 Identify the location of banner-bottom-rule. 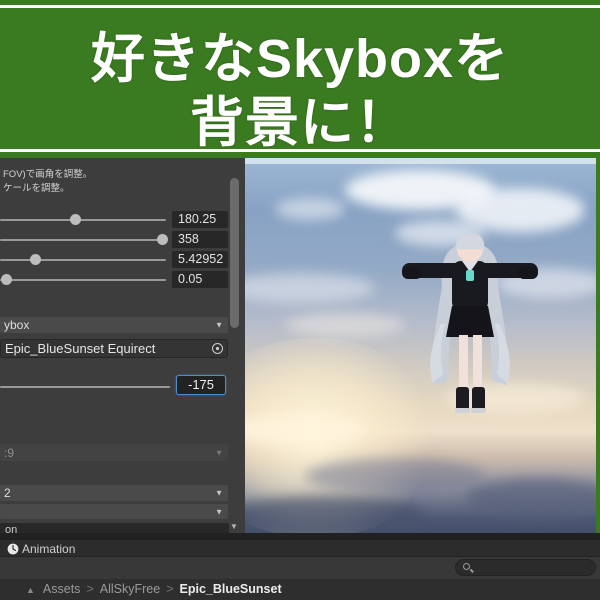
(300, 150).